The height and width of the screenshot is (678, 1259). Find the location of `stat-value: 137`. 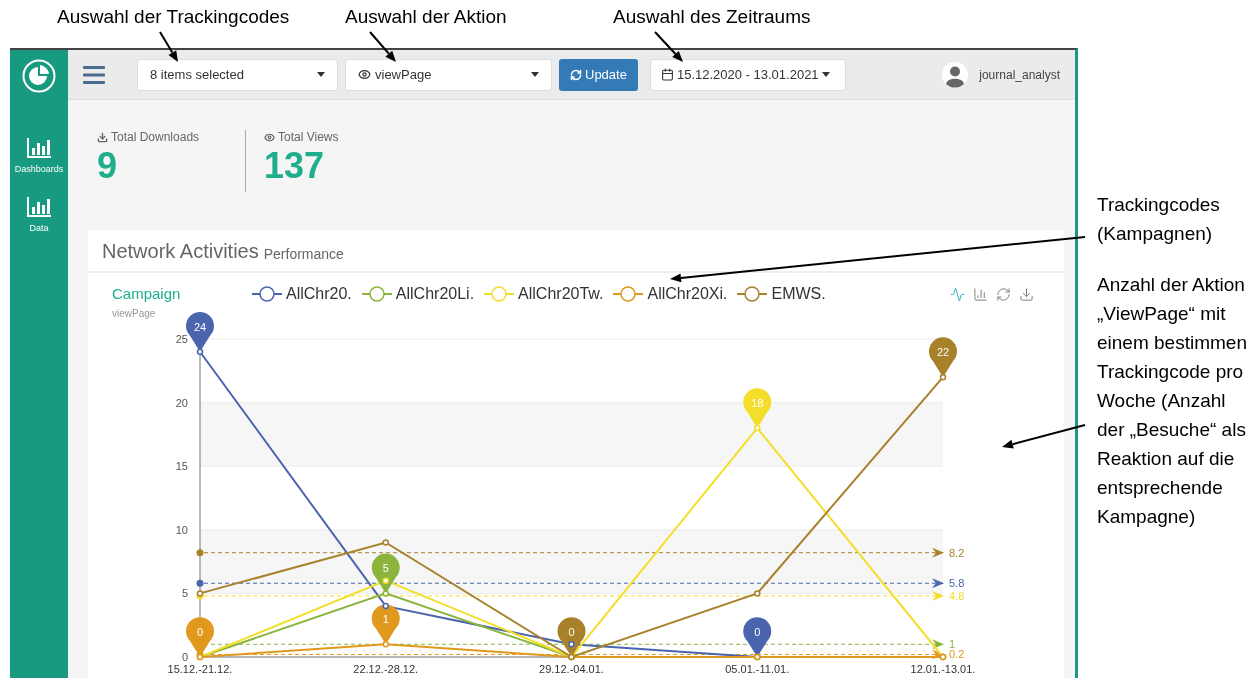

stat-value: 137 is located at coordinates (295, 166).